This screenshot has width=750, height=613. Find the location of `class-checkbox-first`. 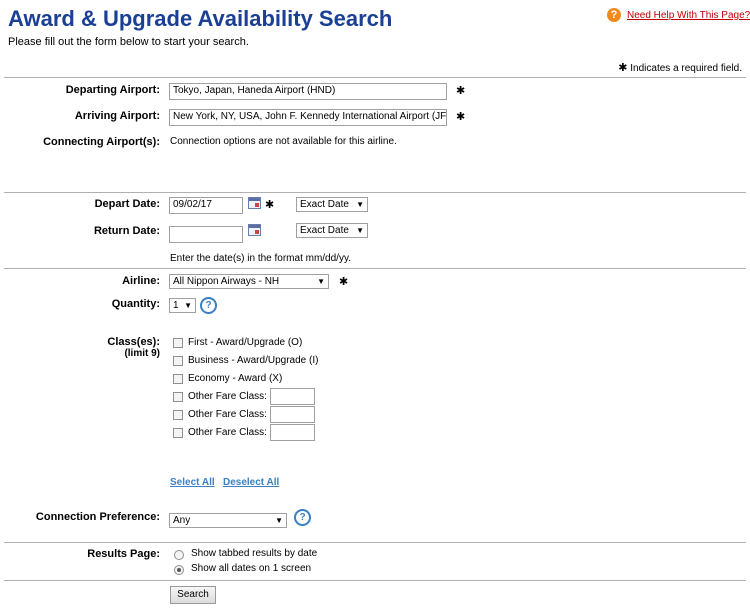

class-checkbox-first is located at coordinates (178, 343).